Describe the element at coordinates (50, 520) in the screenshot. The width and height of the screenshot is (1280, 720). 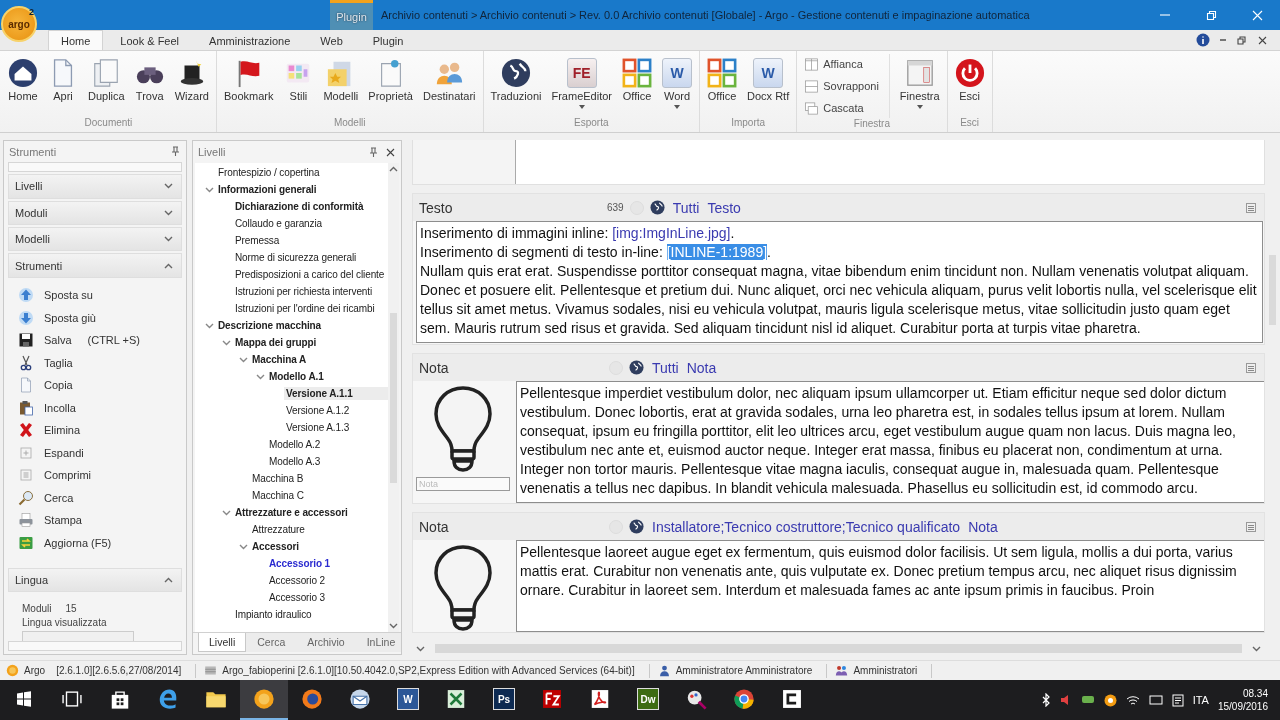
I see `tool-item: Stampa` at that location.